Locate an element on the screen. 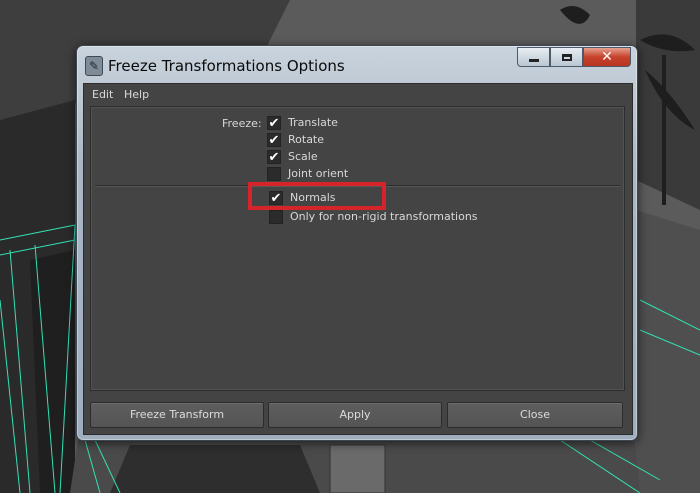 The height and width of the screenshot is (493, 700). maximize-icon is located at coordinates (566, 57).